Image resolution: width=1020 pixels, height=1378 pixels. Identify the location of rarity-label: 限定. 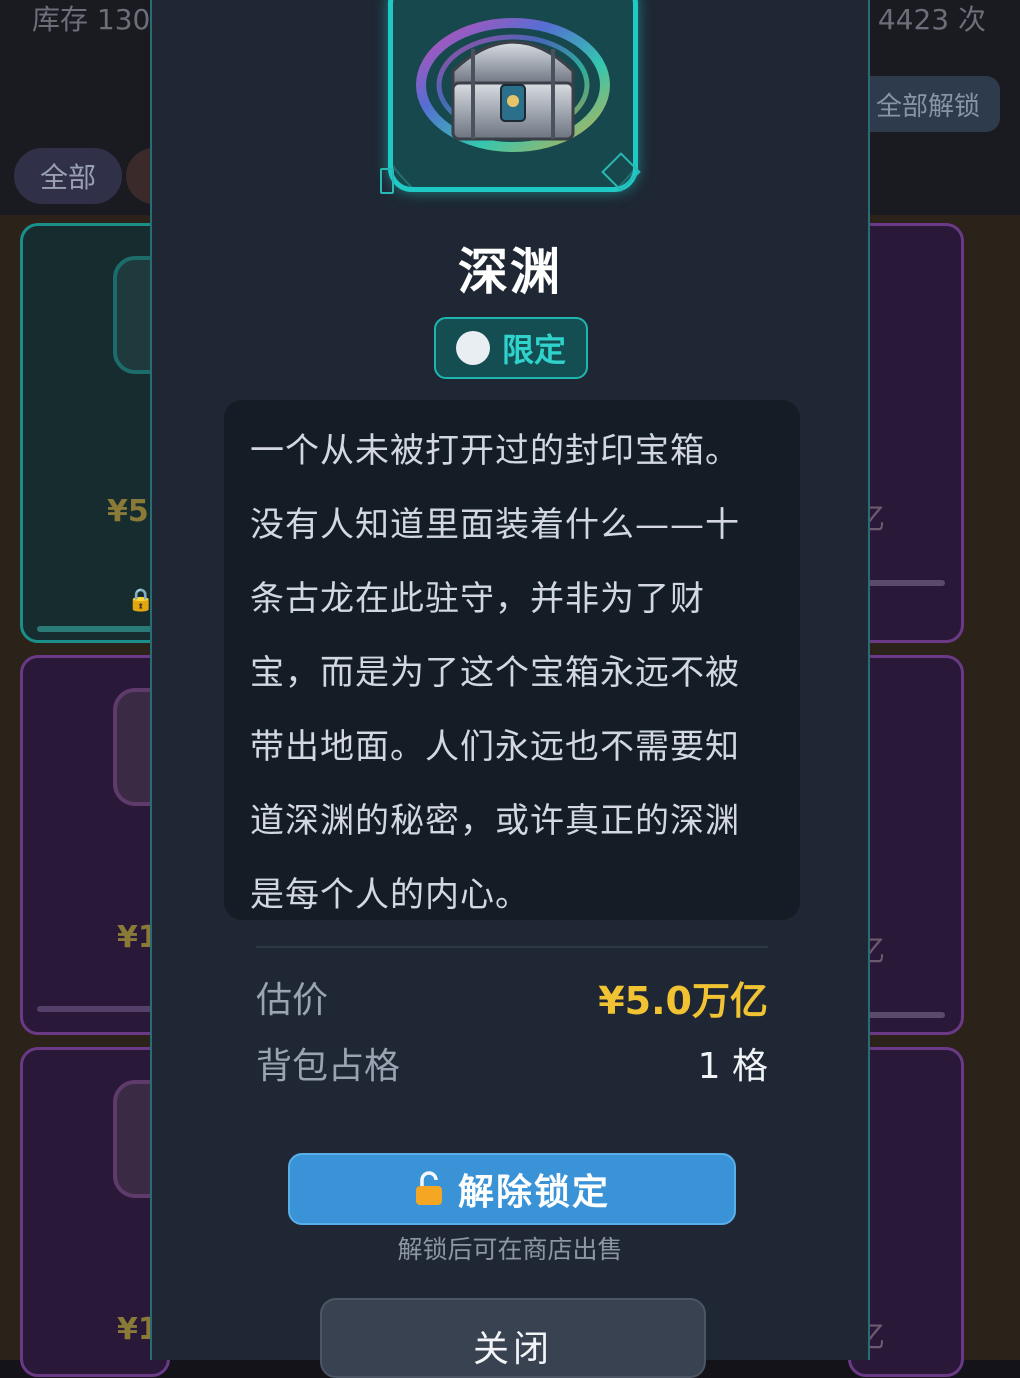
(533, 350).